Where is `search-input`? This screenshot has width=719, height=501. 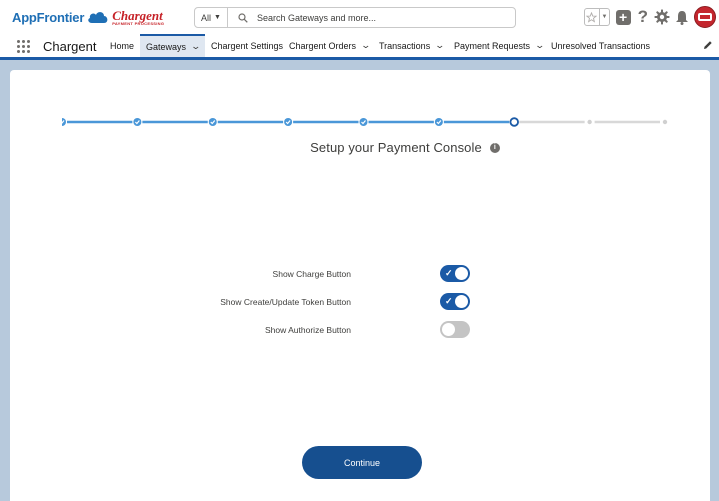 search-input is located at coordinates (377, 17).